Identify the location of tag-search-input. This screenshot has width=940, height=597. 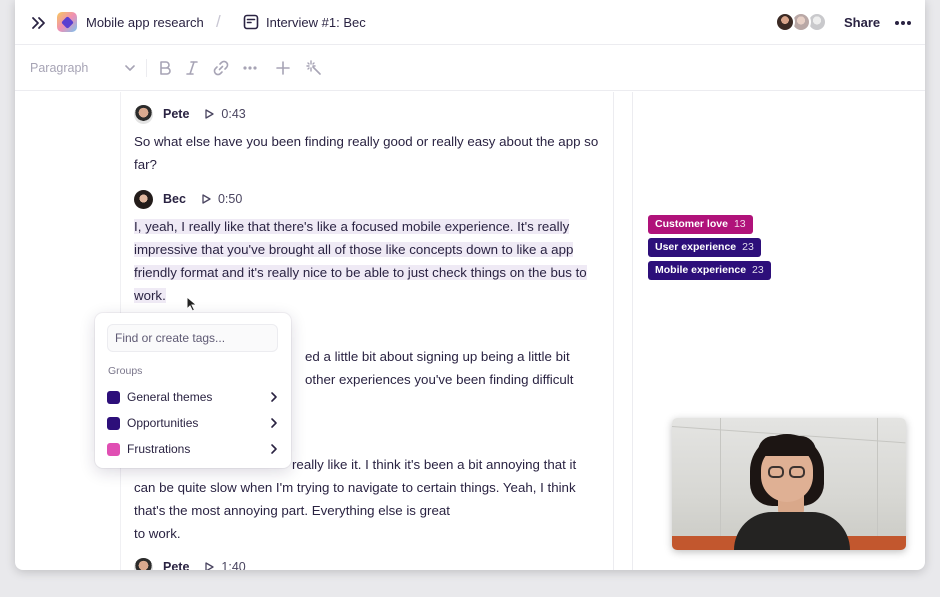
(192, 338).